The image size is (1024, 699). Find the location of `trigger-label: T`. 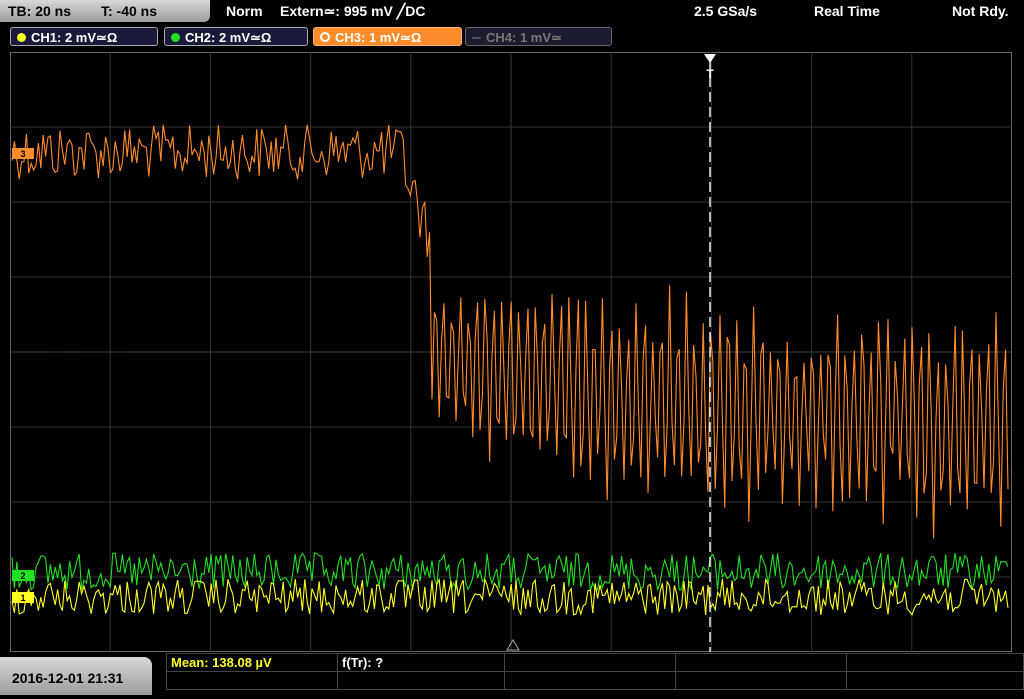

trigger-label: T is located at coordinates (710, 74).